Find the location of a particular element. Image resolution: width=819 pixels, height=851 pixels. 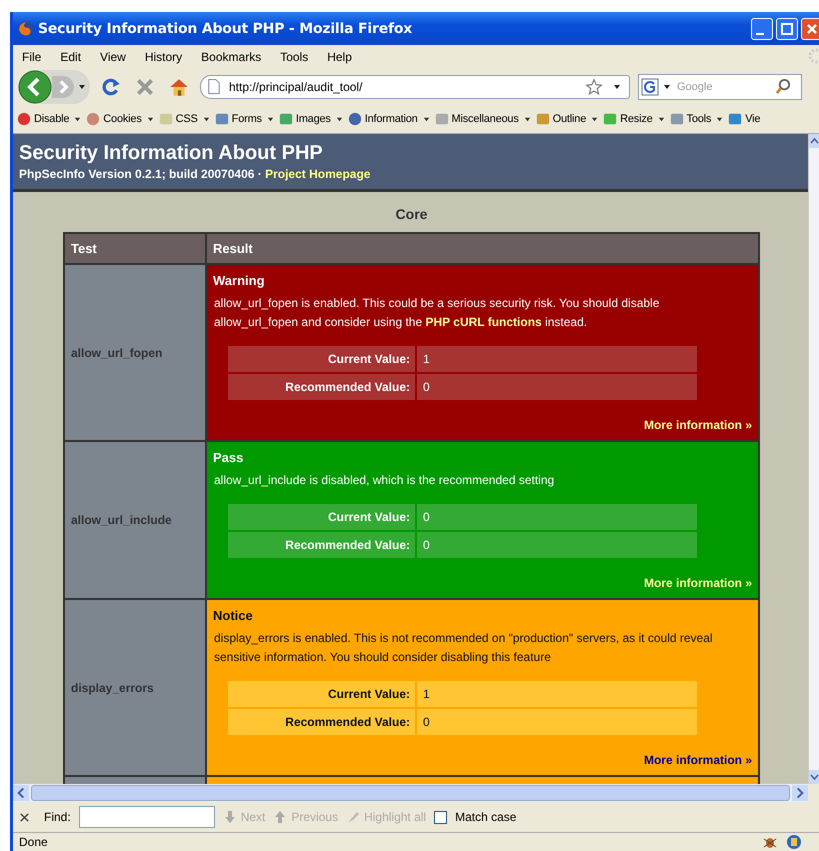

test-cell: allow_url_fopen is located at coordinates (135, 352).